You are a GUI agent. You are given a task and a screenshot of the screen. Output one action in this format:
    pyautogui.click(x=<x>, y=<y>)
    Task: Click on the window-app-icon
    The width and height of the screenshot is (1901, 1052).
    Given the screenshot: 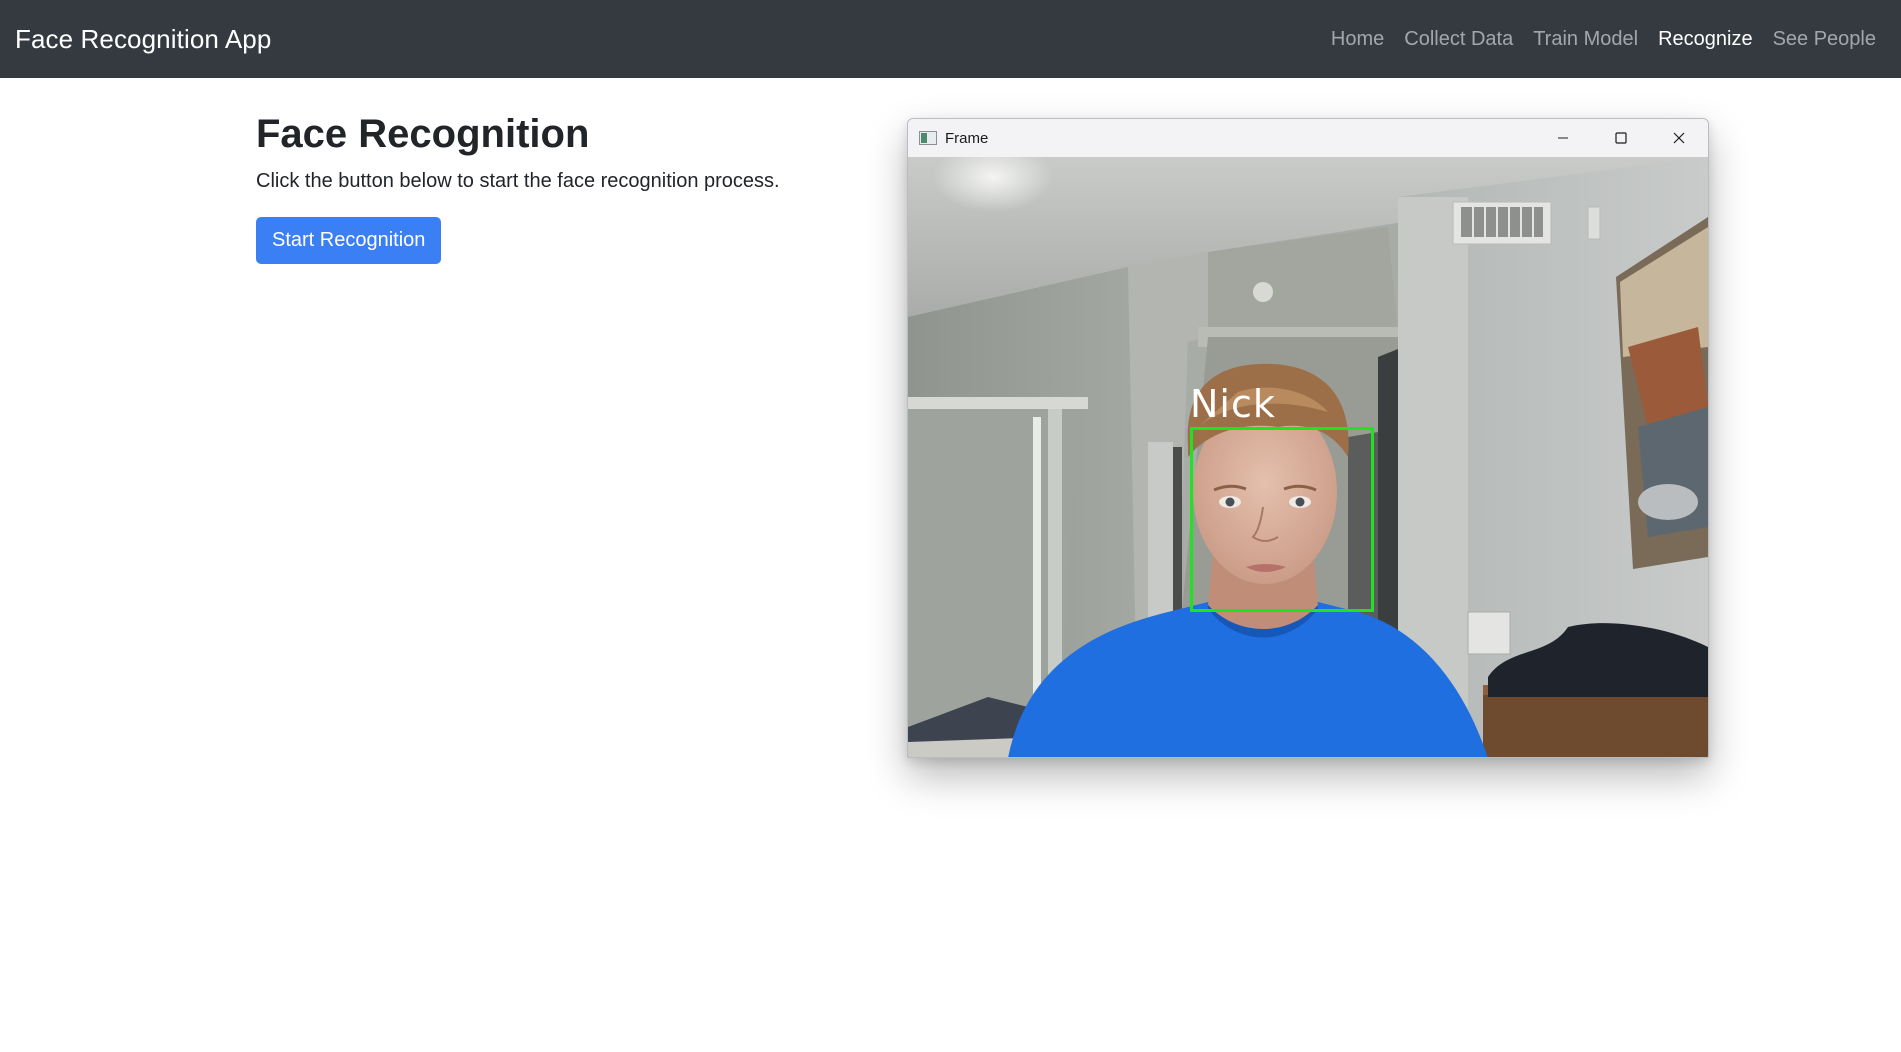 What is the action you would take?
    pyautogui.click(x=928, y=138)
    